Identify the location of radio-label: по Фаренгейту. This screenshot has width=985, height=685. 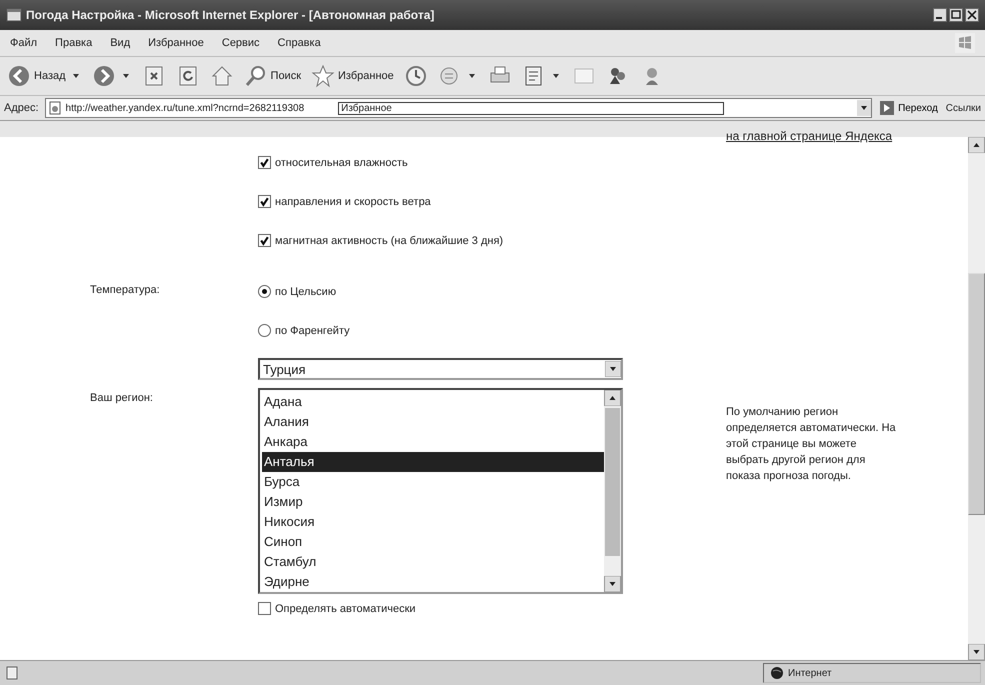
(312, 330).